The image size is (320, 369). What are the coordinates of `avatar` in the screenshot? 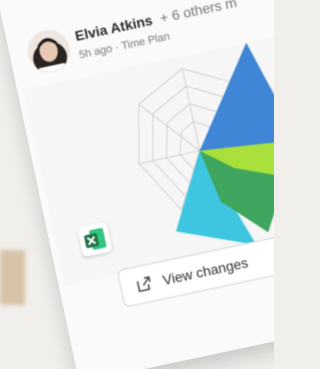 It's located at (48, 51).